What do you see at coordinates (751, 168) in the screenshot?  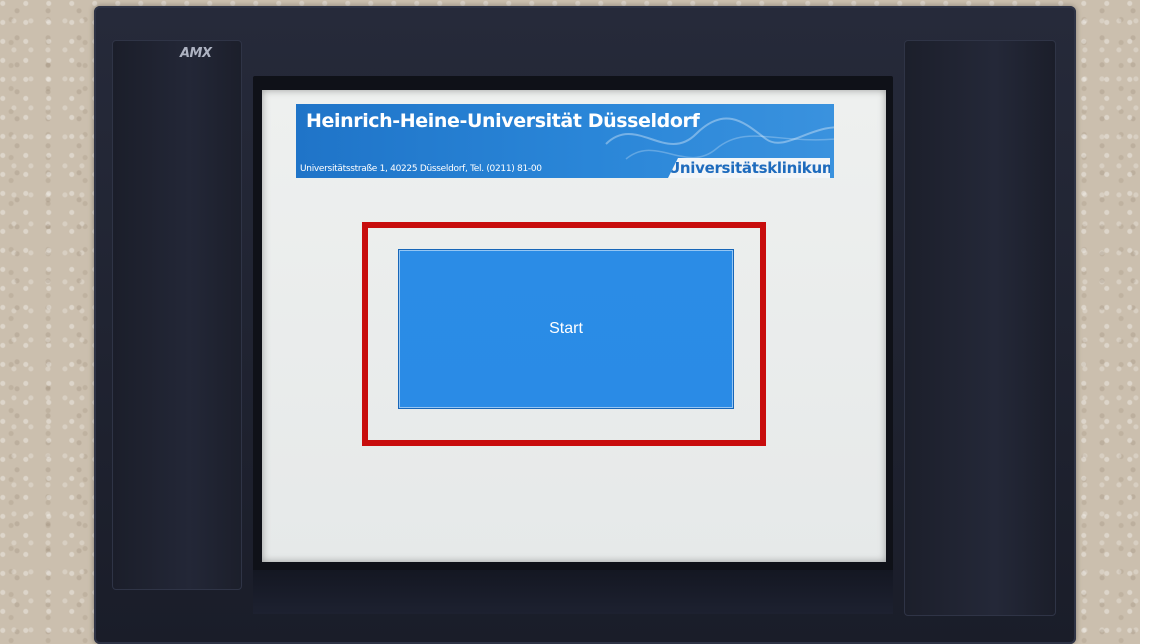 I see `banner-tag: Universitätsklinikum` at bounding box center [751, 168].